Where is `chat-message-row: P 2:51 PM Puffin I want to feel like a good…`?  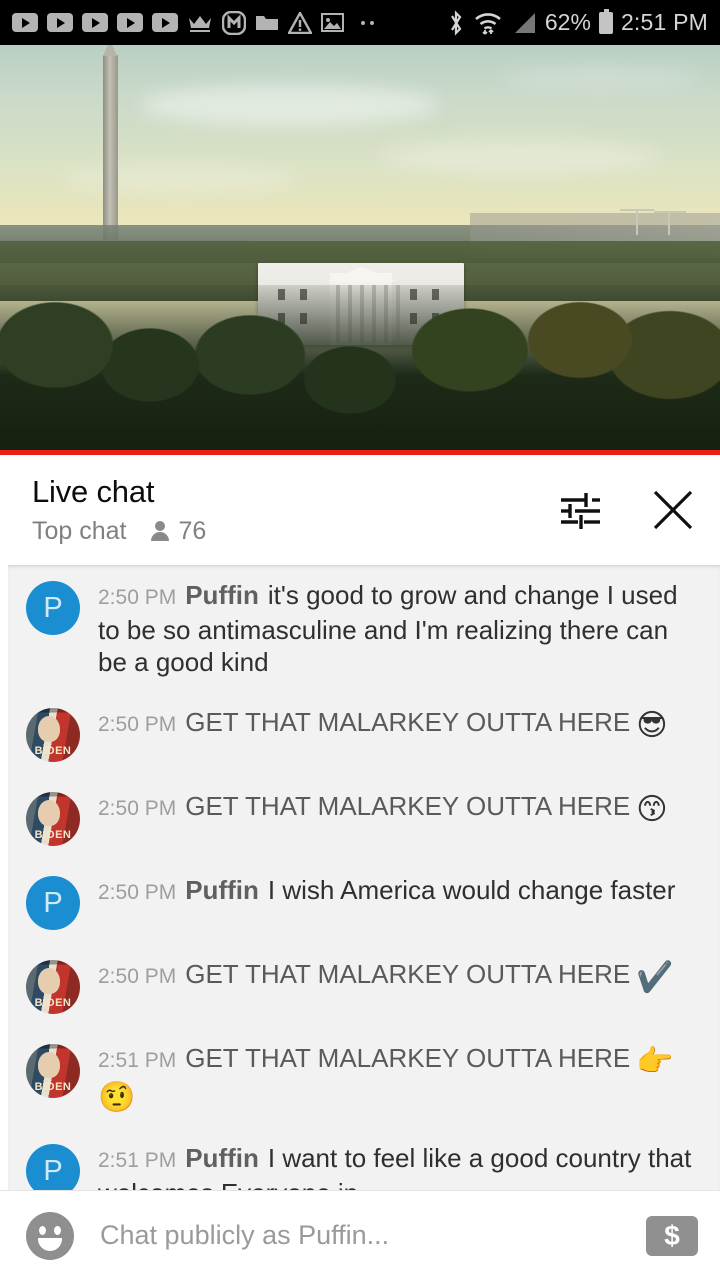 chat-message-row: P 2:51 PM Puffin I want to feel like a good… is located at coordinates (364, 1159).